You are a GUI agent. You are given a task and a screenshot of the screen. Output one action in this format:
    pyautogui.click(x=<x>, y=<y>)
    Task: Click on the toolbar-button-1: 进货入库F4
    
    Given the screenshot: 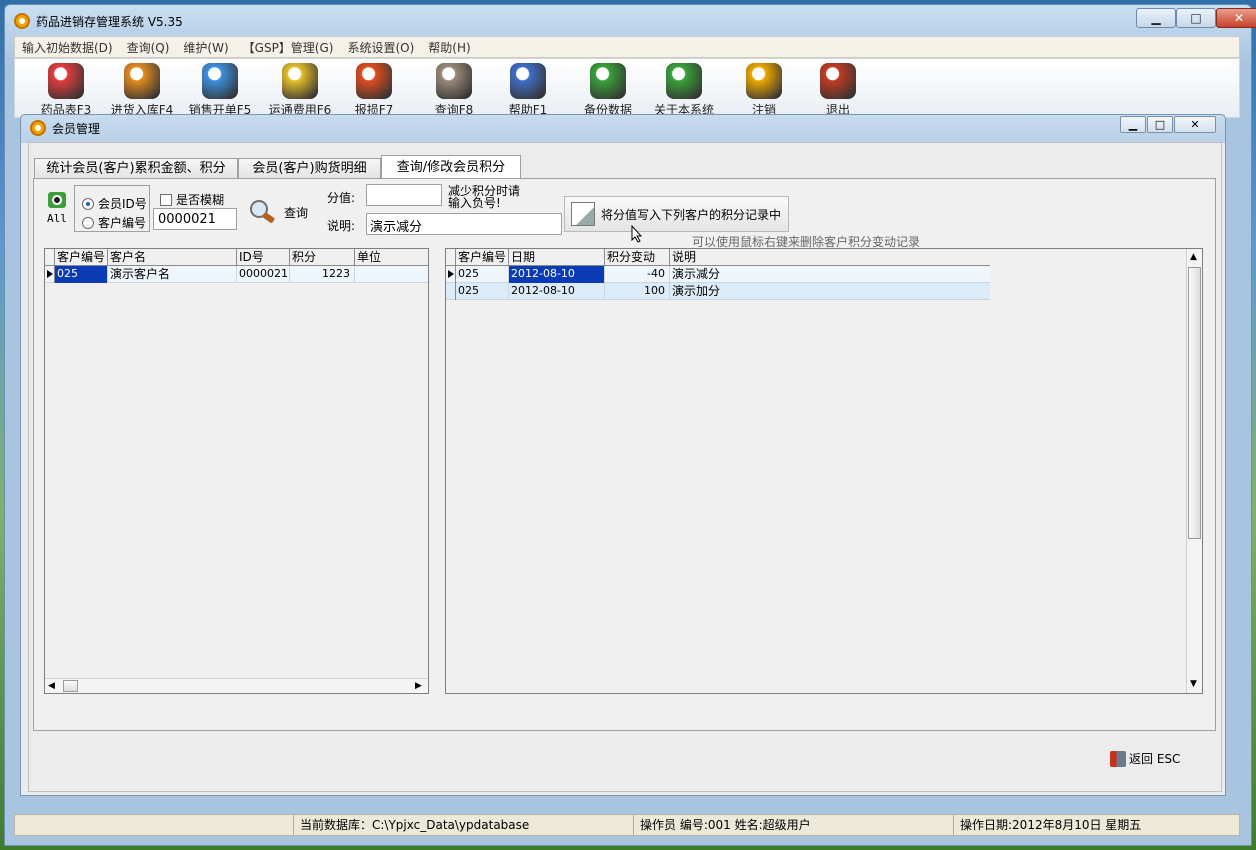 What is the action you would take?
    pyautogui.click(x=142, y=91)
    